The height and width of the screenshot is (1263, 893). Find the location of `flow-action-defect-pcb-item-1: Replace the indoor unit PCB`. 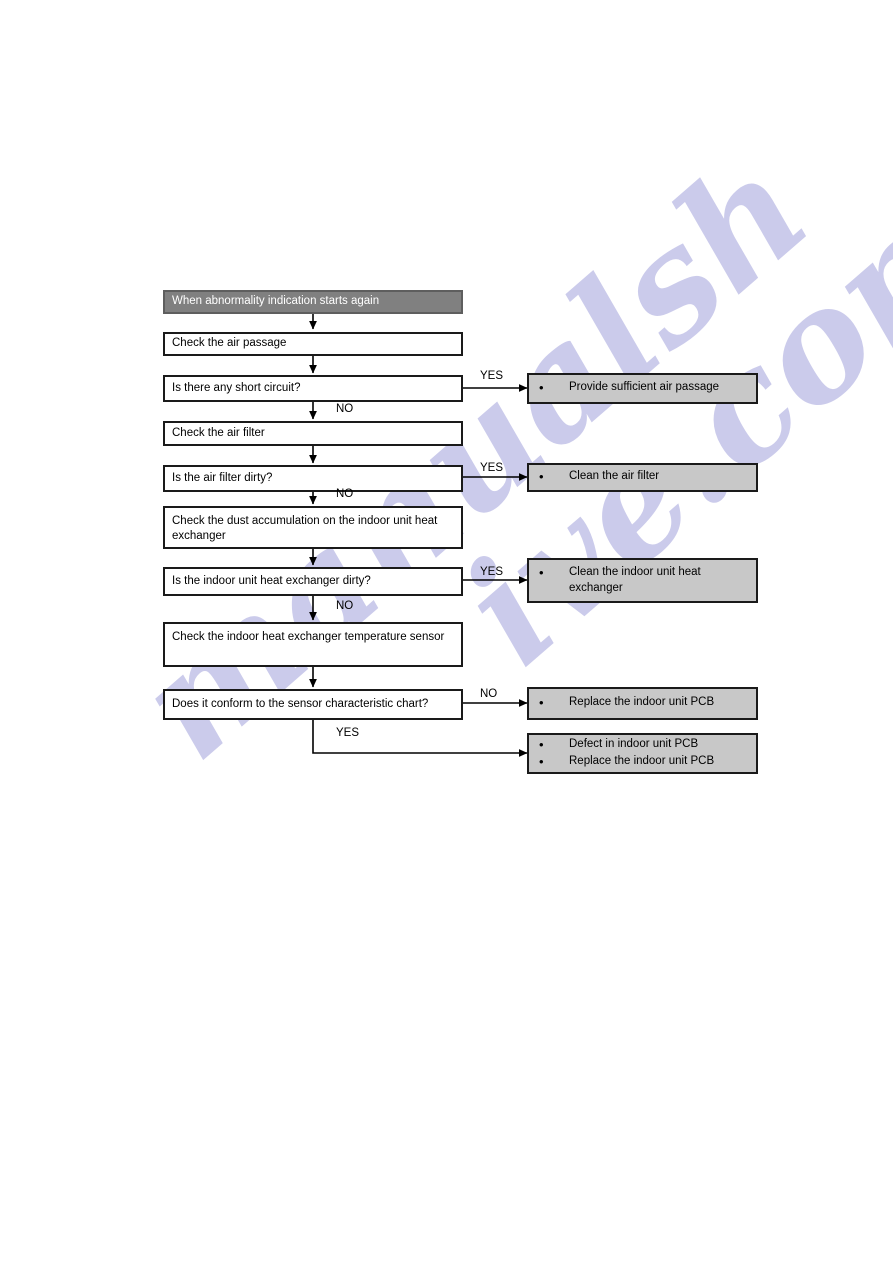

flow-action-defect-pcb-item-1: Replace the indoor unit PCB is located at coordinates (642, 760).